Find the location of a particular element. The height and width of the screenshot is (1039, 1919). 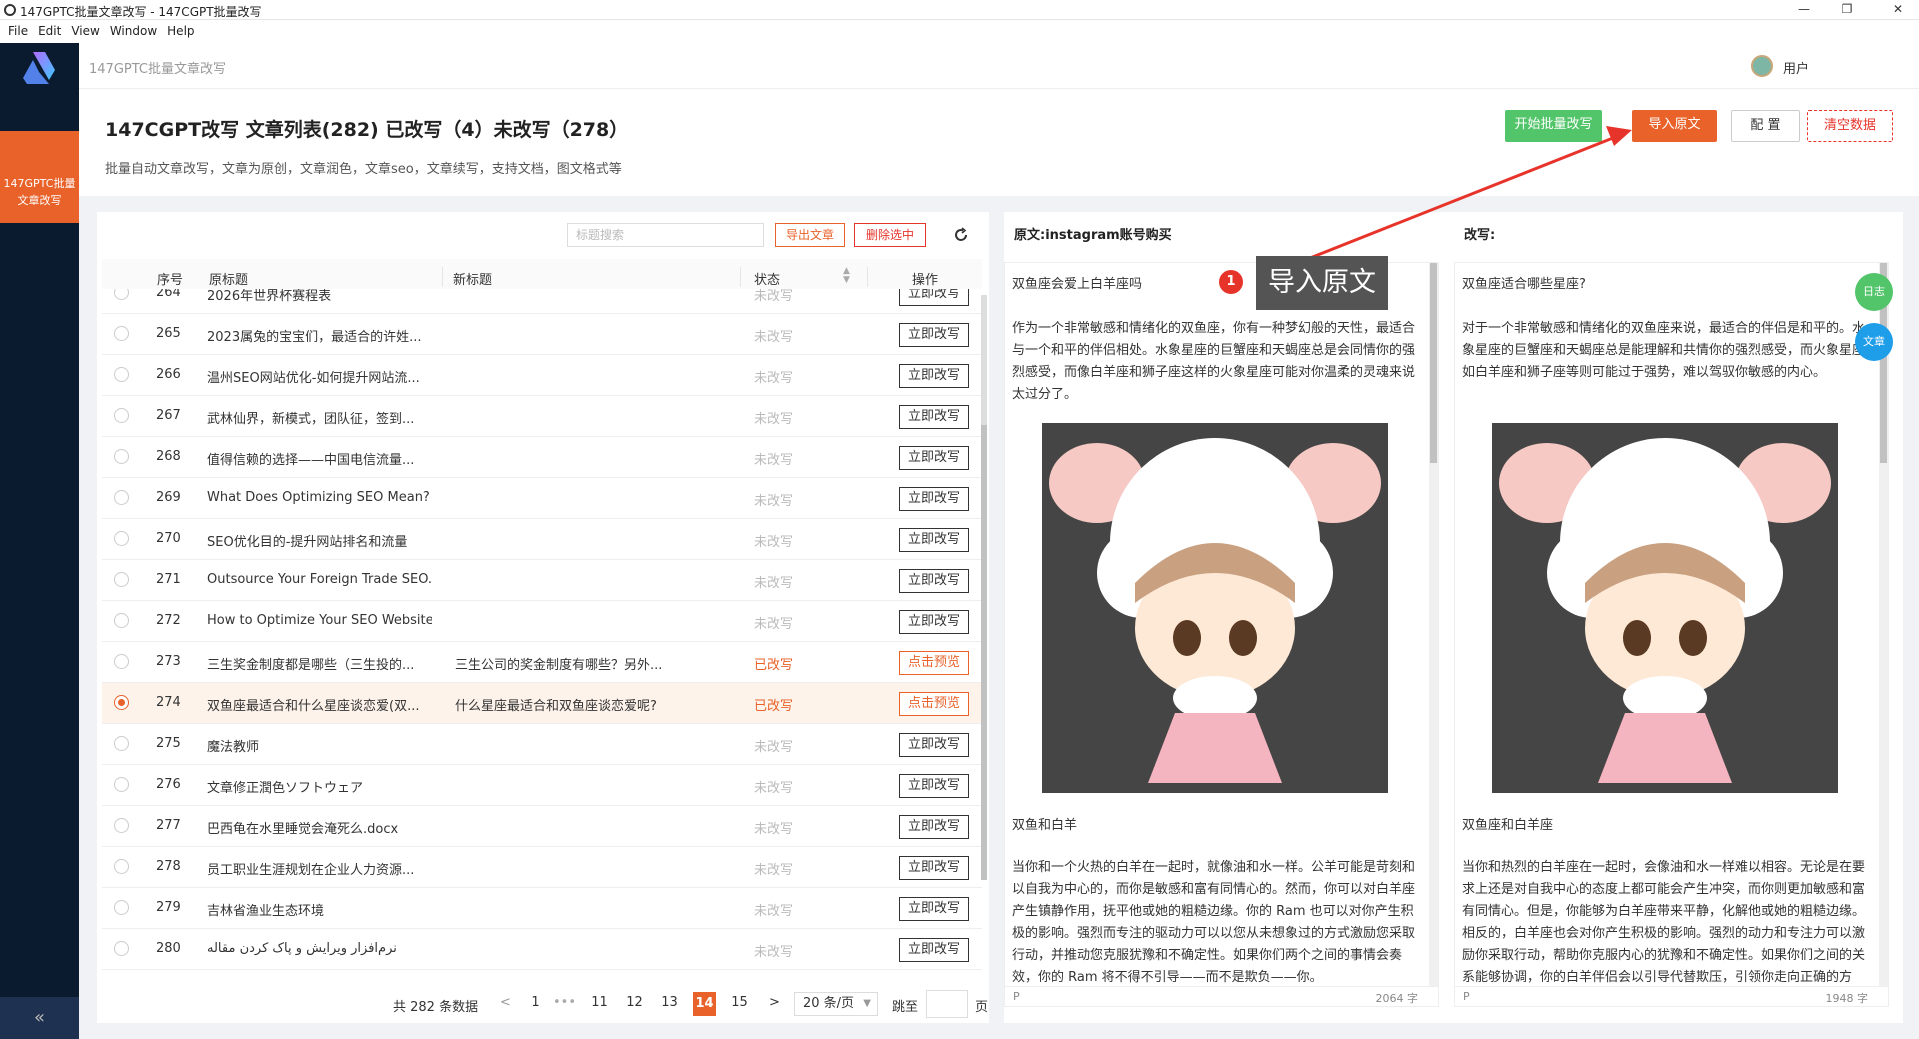

rewrite-scrollbar is located at coordinates (1883, 625).